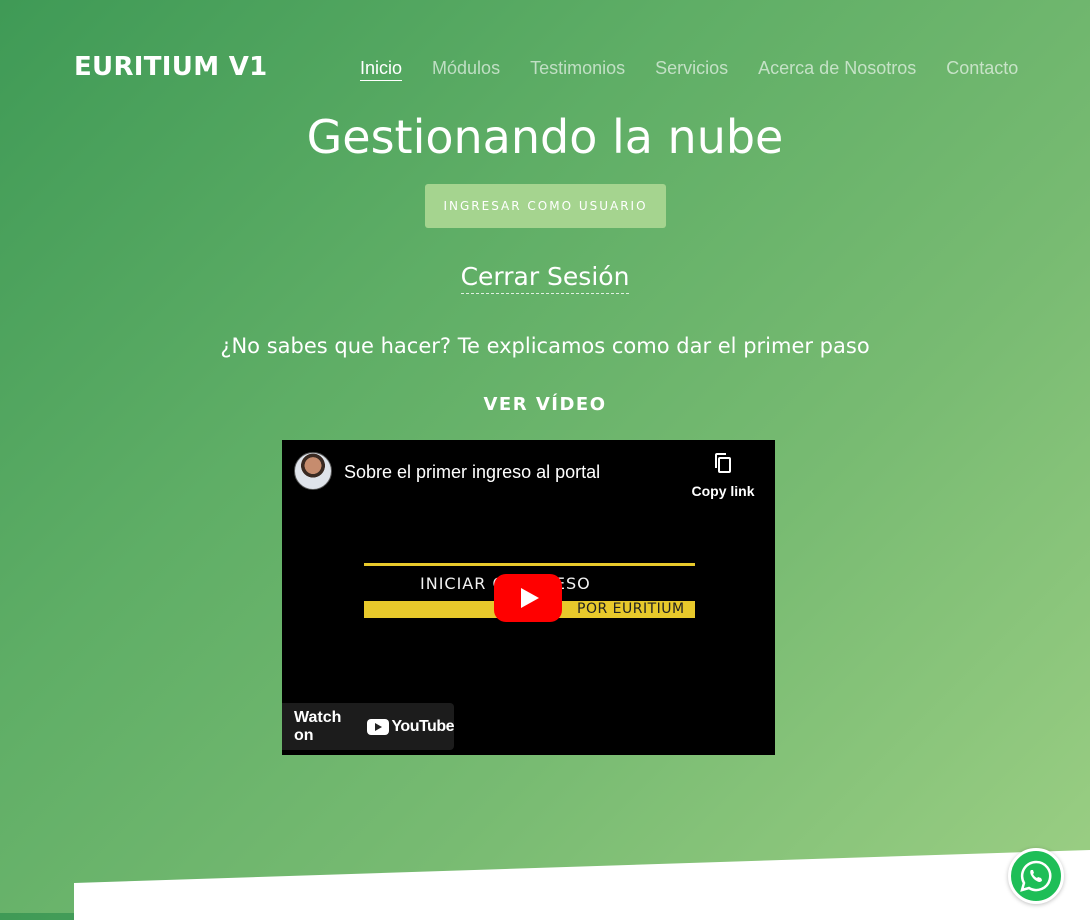 This screenshot has width=1090, height=920. I want to click on brand-logo: EURITIUM V1, so click(171, 67).